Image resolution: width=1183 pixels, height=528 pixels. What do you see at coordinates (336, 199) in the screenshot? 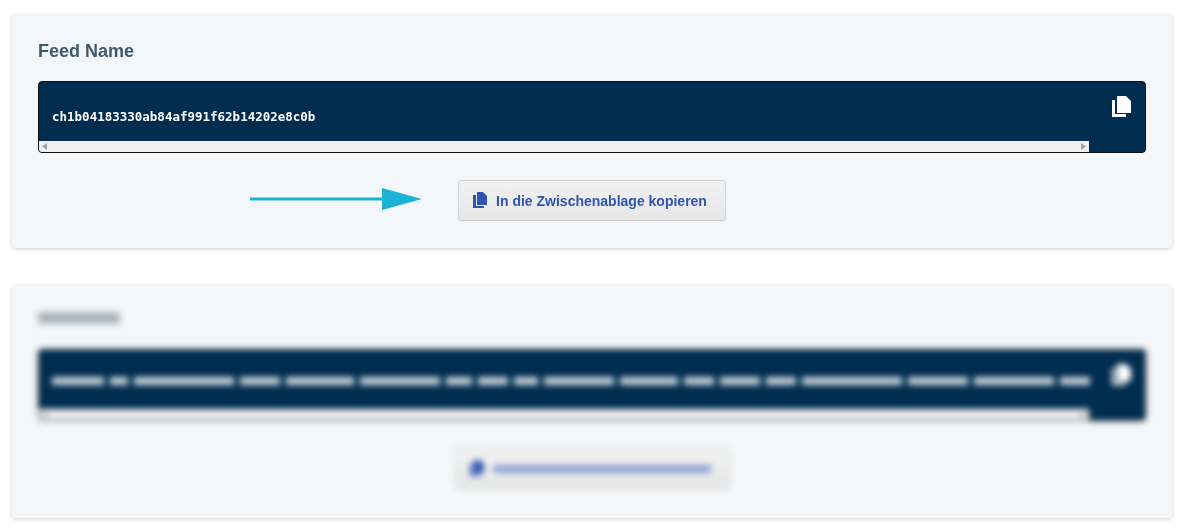
I see `arrow-icon` at bounding box center [336, 199].